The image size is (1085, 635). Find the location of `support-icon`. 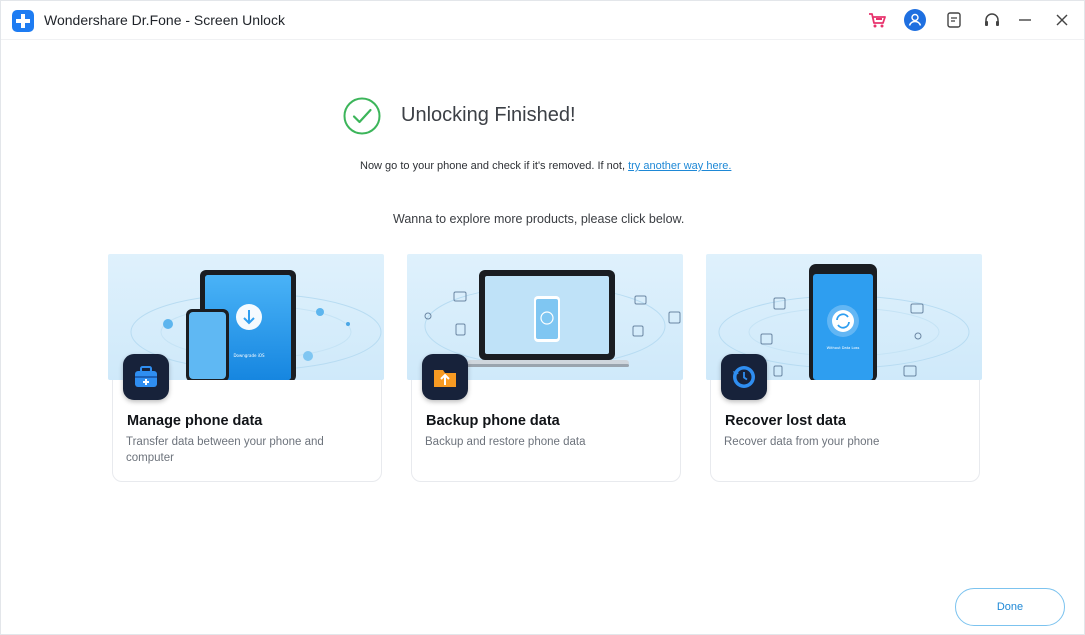

support-icon is located at coordinates (992, 20).